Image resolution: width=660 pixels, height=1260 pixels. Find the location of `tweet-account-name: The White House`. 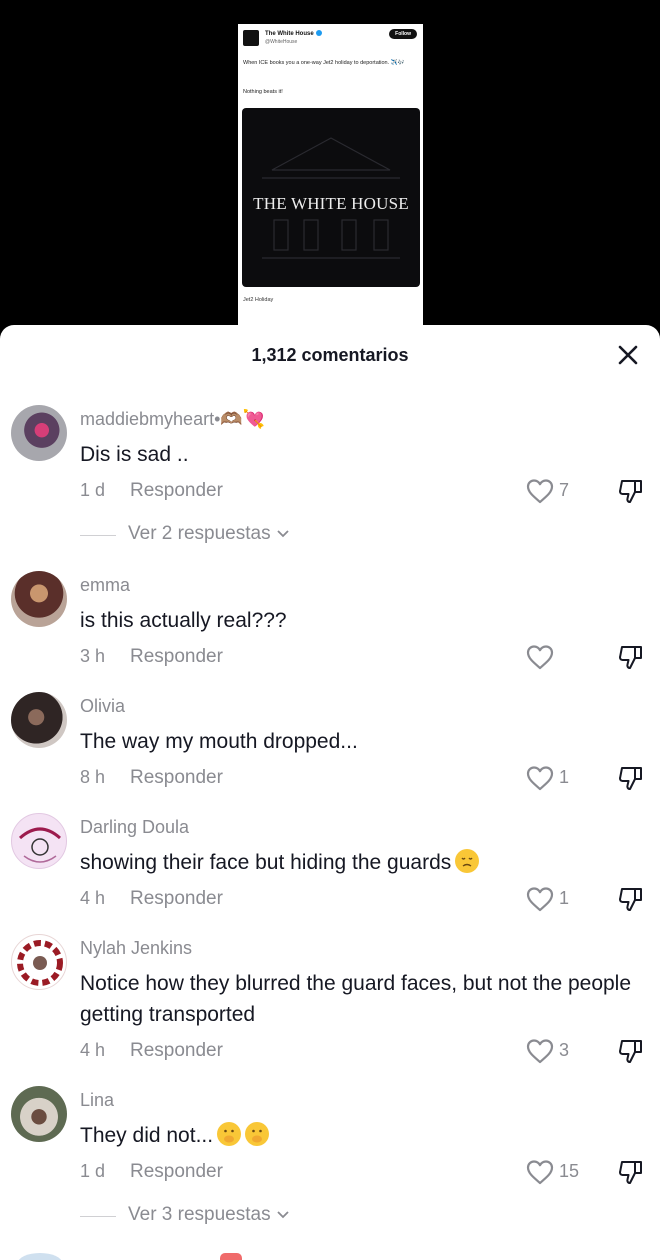

tweet-account-name: The White House is located at coordinates (293, 33).